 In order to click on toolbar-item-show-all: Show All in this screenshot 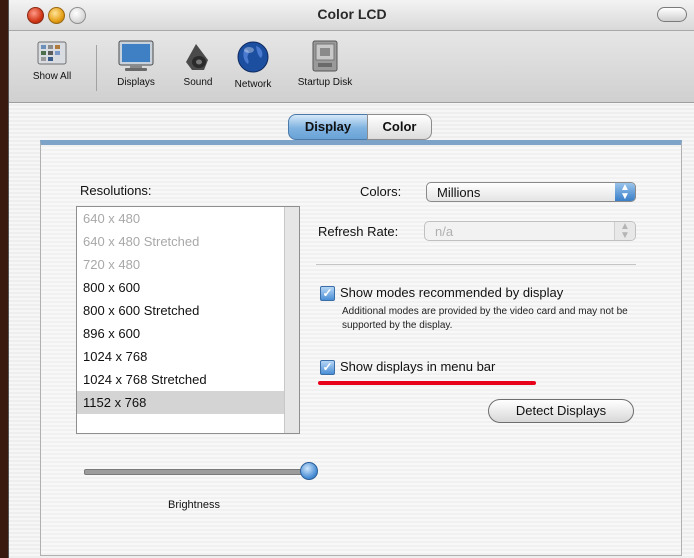, I will do `click(52, 61)`.